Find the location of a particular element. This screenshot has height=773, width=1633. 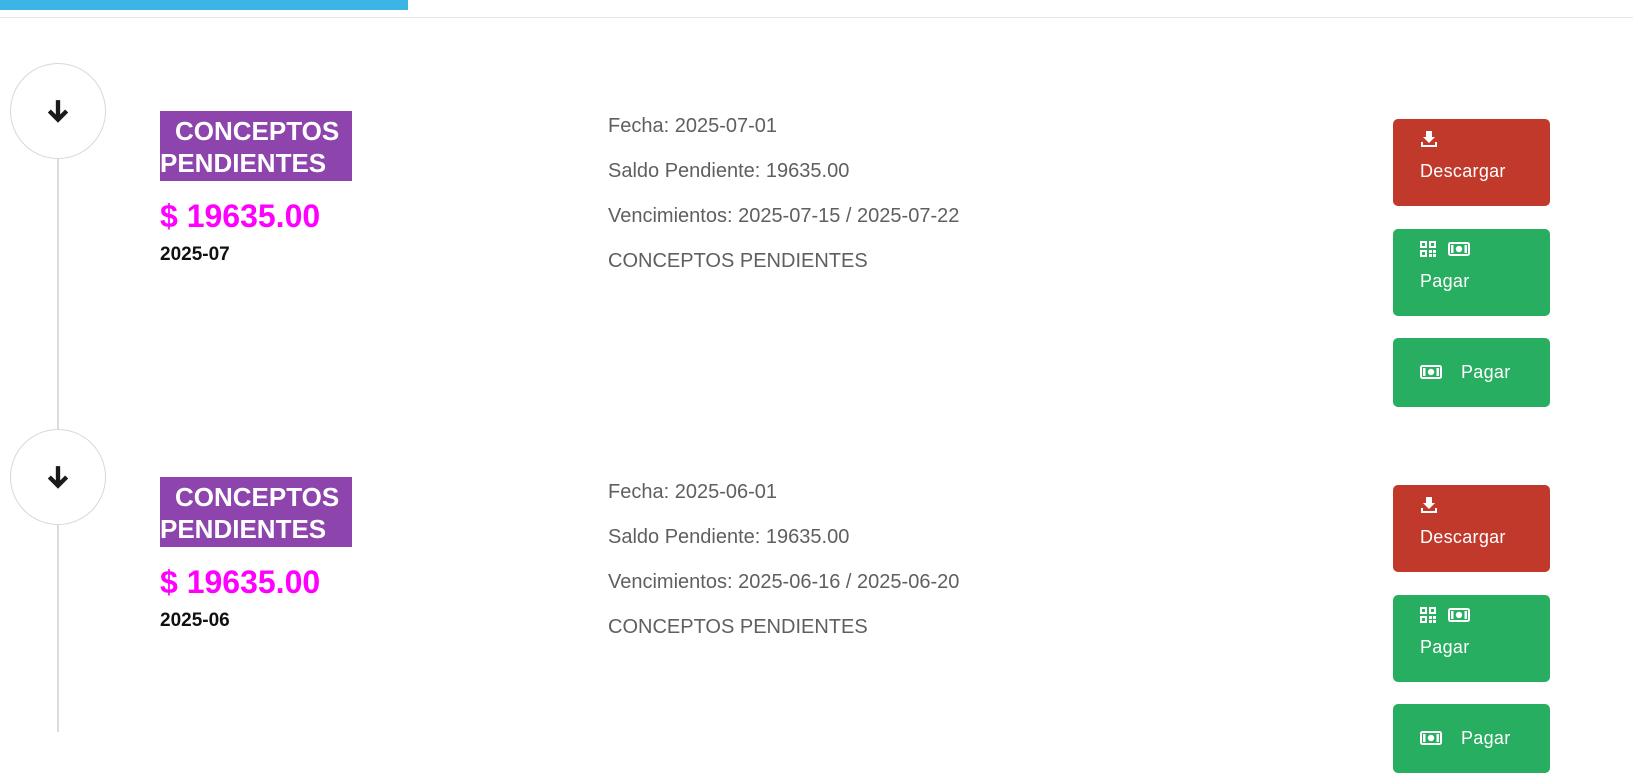

fecha-text: Fecha: 2025-07-01 is located at coordinates (693, 126).